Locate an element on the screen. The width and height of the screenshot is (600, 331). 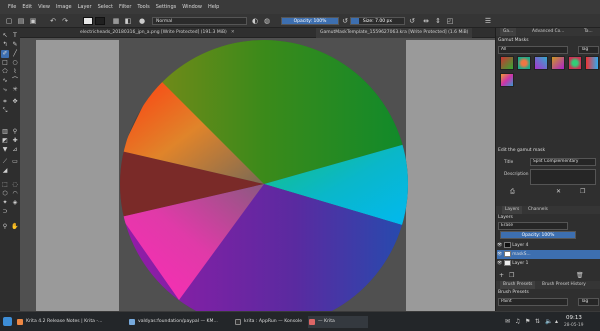
reference-tool-icon: ▭ is located at coordinates (15, 162).